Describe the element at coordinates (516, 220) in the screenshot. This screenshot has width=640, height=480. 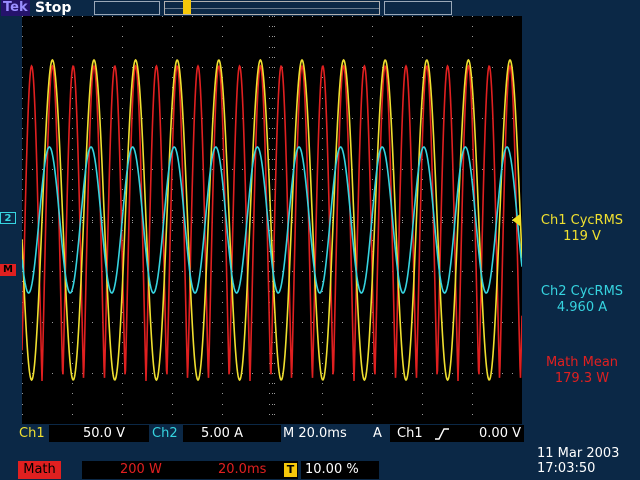
I see `trigger-level-marker` at that location.